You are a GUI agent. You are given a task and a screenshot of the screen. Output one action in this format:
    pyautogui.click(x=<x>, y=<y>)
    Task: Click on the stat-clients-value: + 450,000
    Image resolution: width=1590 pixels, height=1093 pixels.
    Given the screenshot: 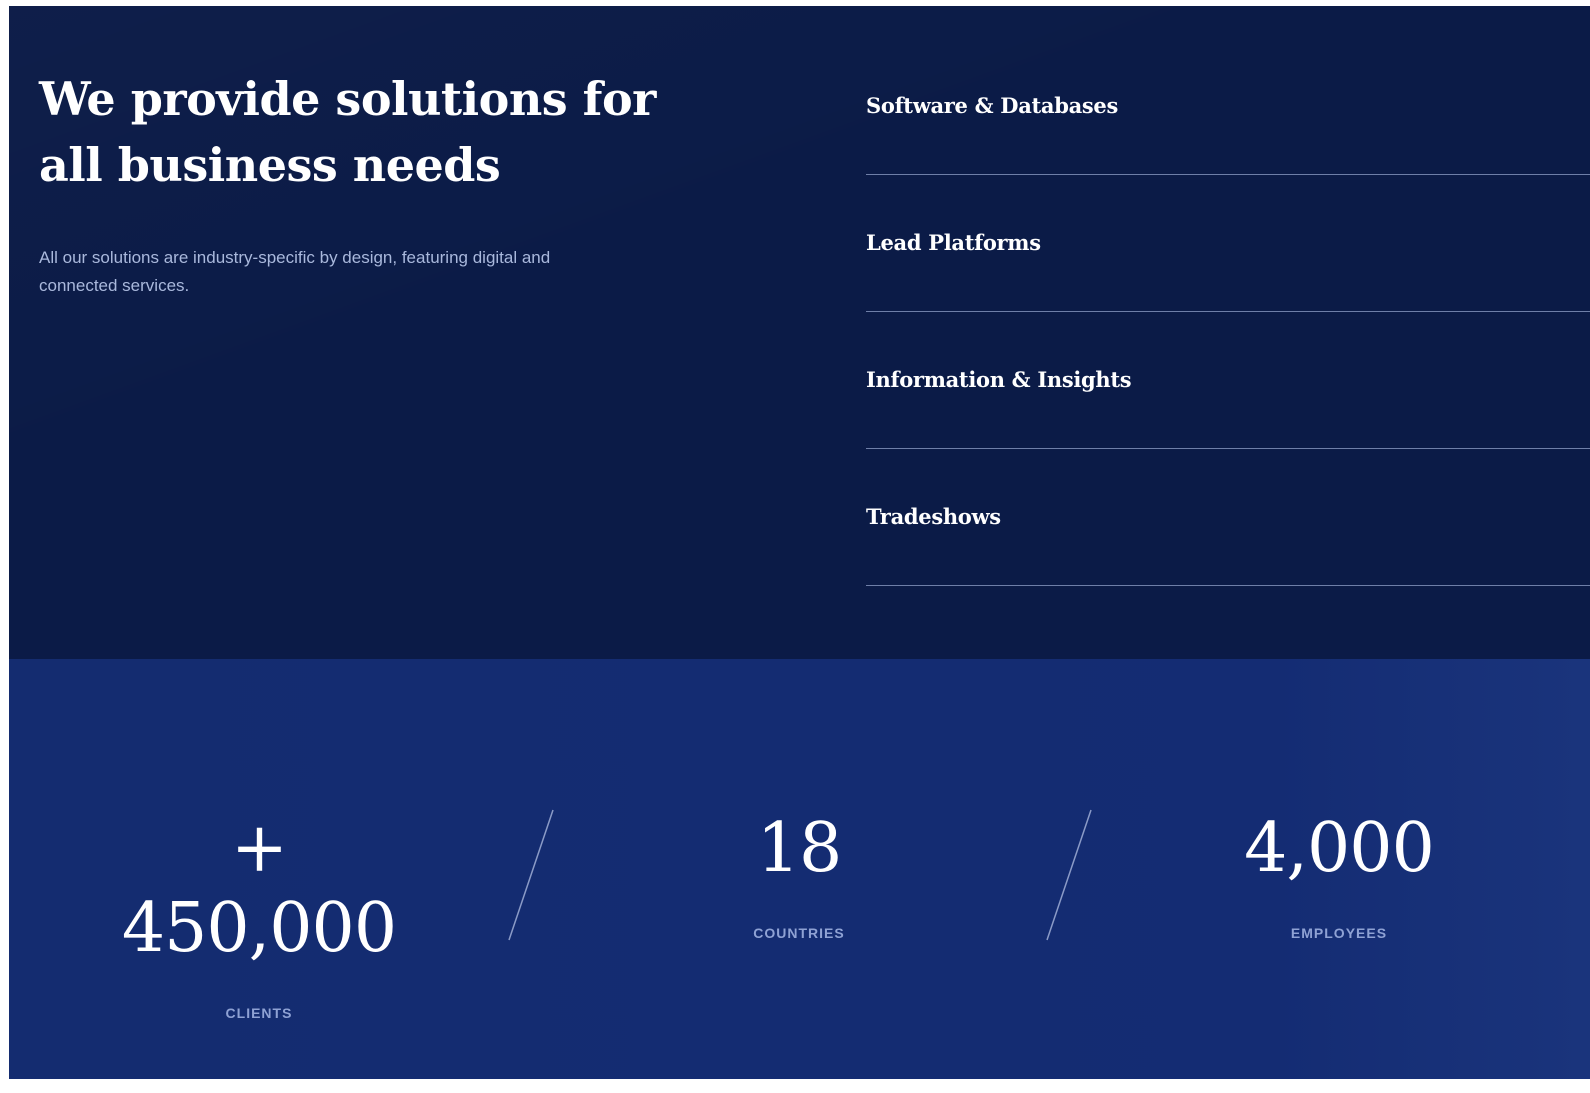 What is the action you would take?
    pyautogui.click(x=259, y=888)
    